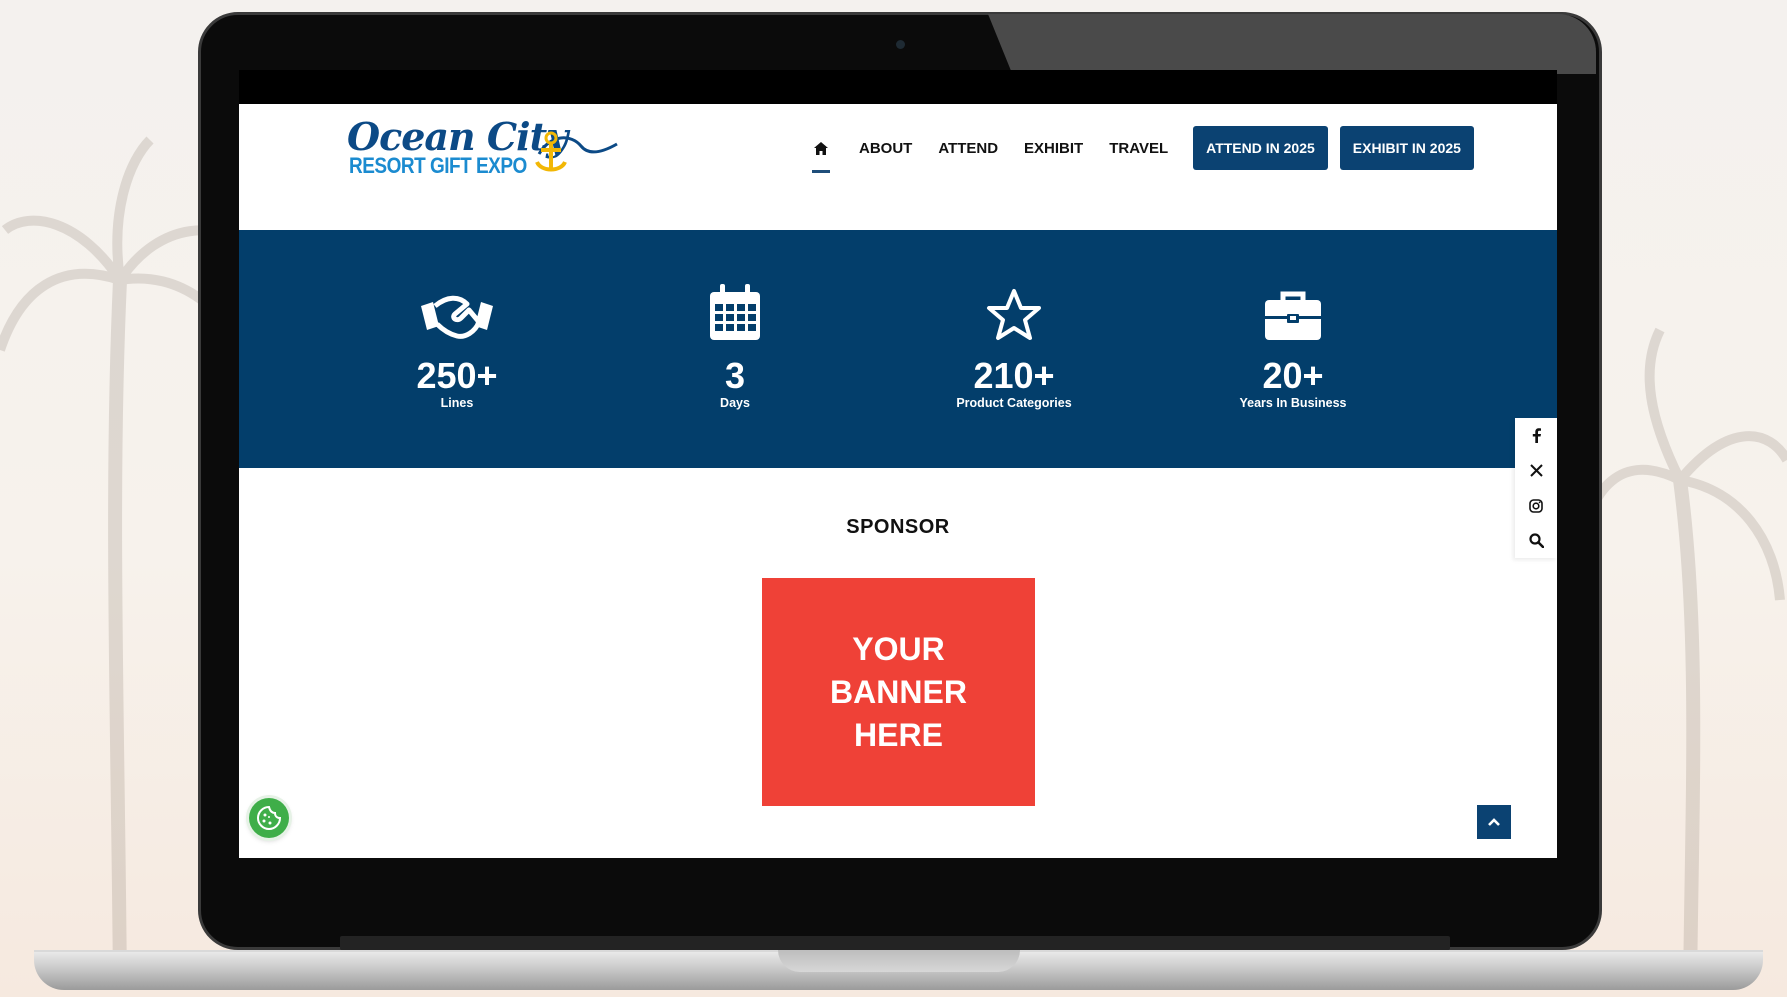 The image size is (1787, 997). Describe the element at coordinates (895, 943) in the screenshot. I see `laptop-hinge` at that location.